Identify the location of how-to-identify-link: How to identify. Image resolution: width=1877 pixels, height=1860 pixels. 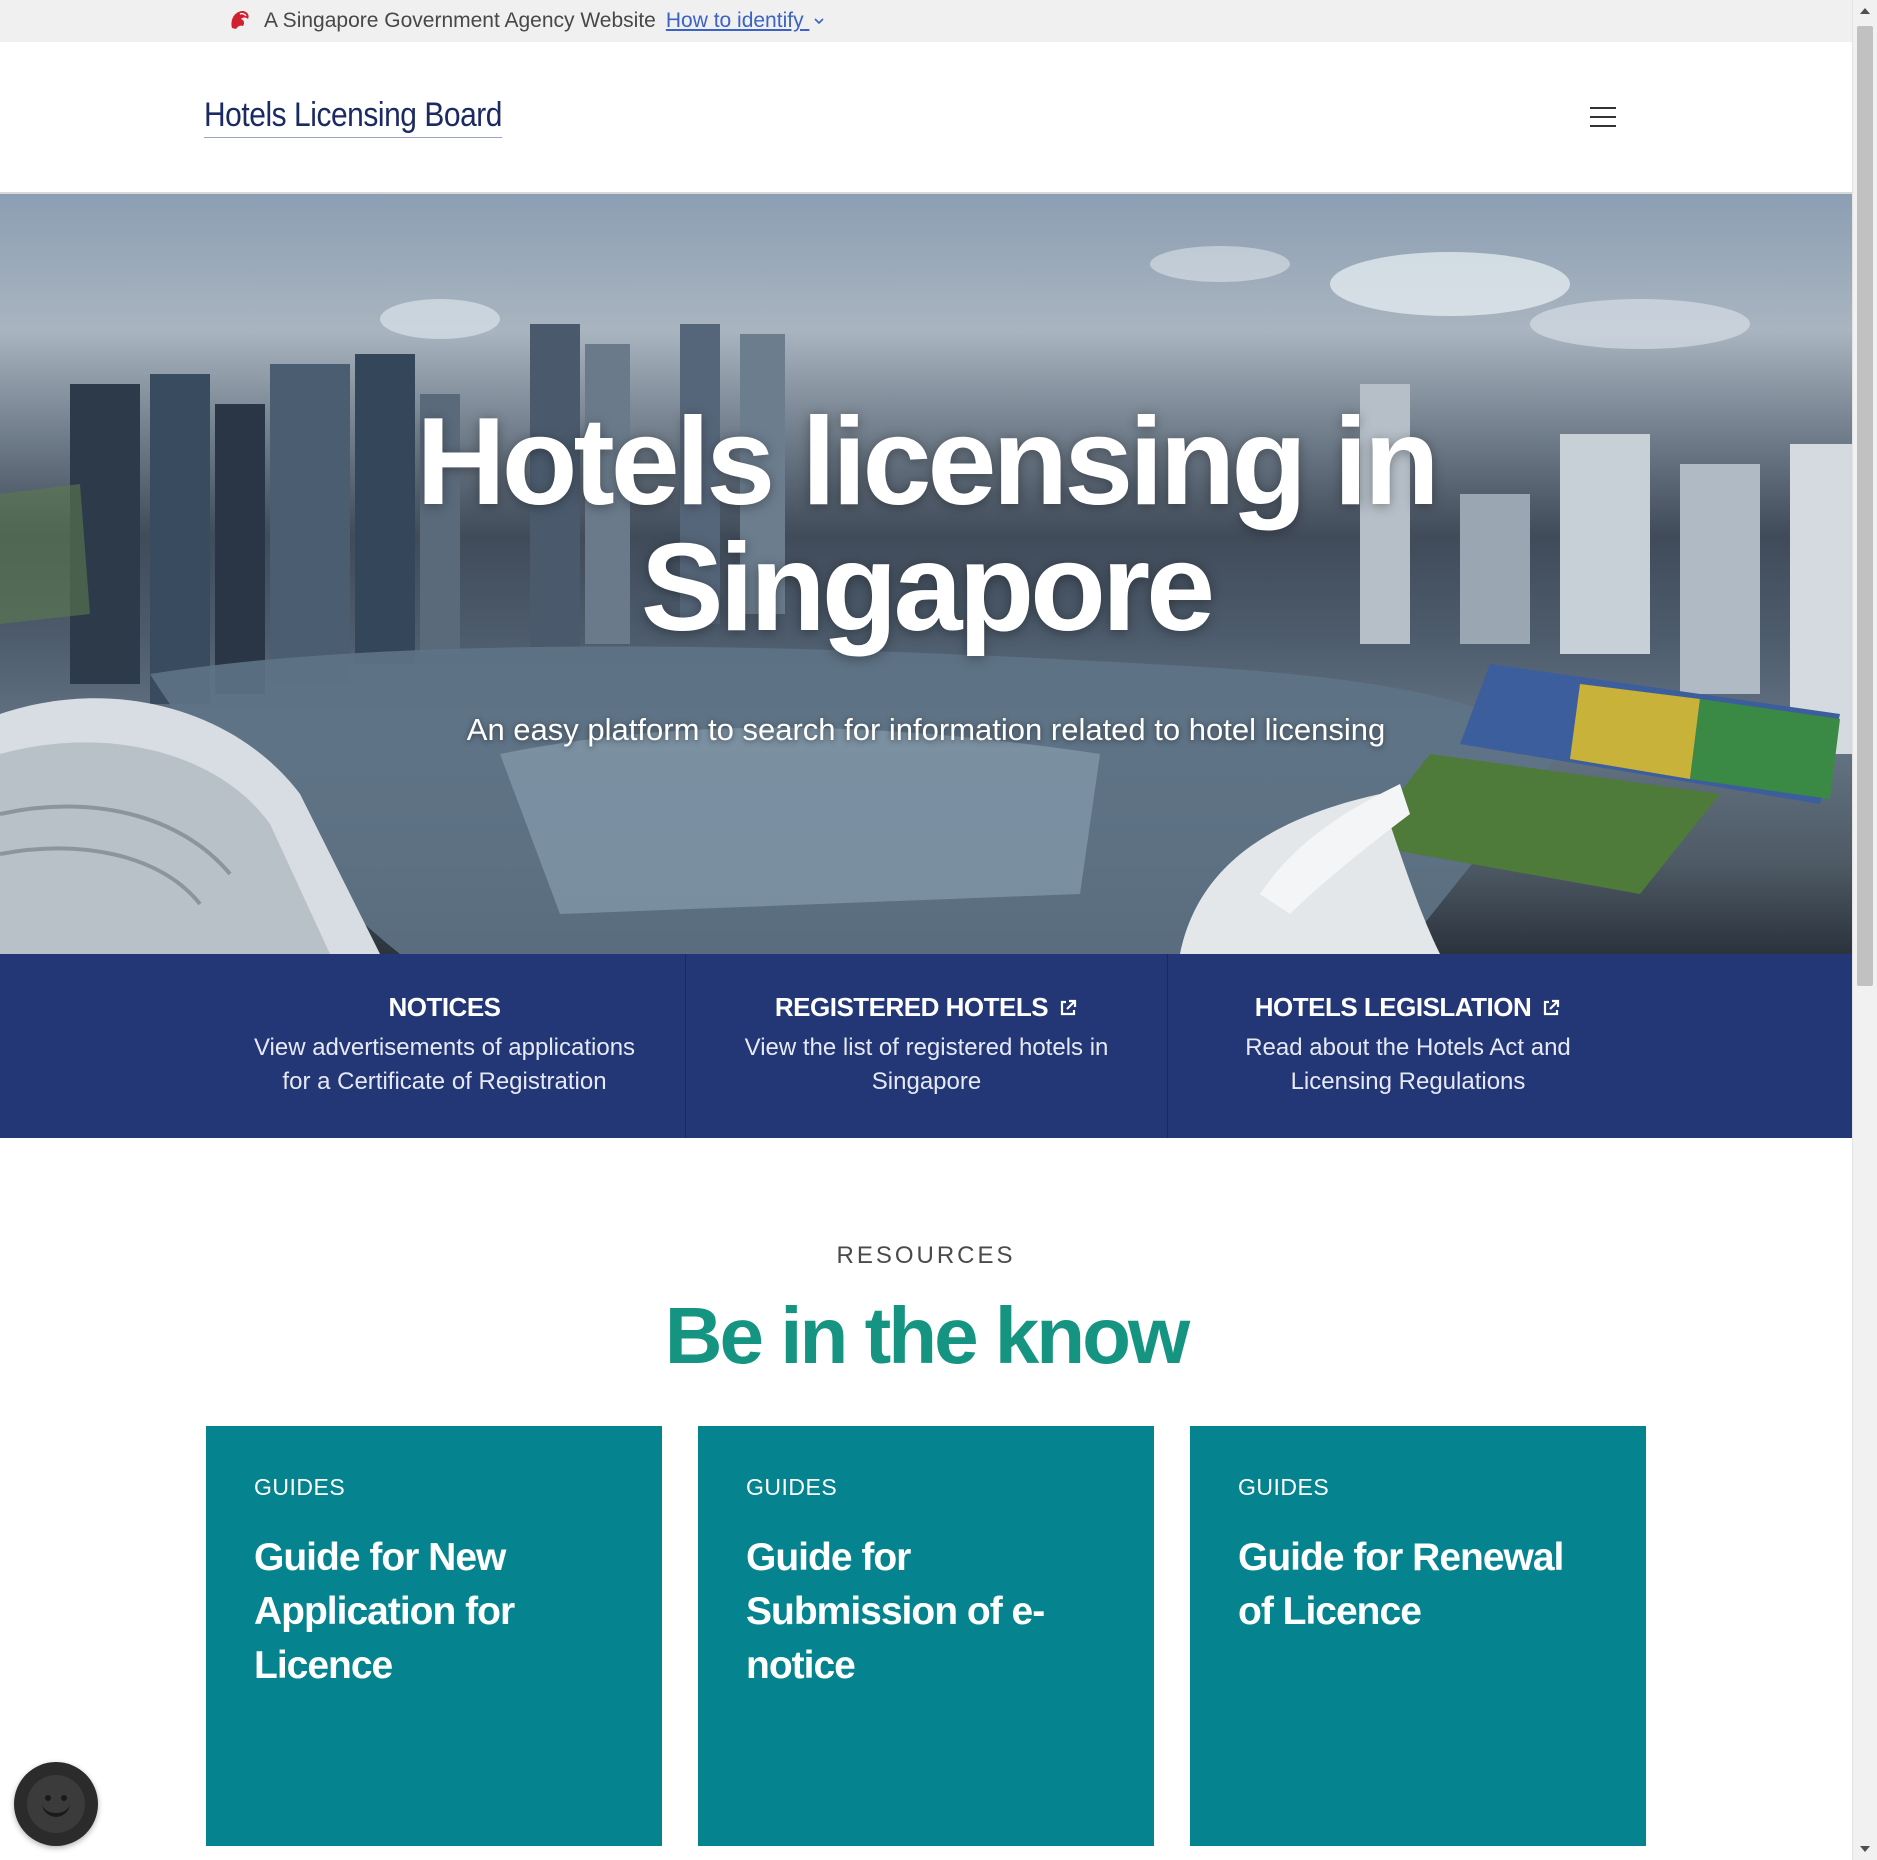
(746, 21).